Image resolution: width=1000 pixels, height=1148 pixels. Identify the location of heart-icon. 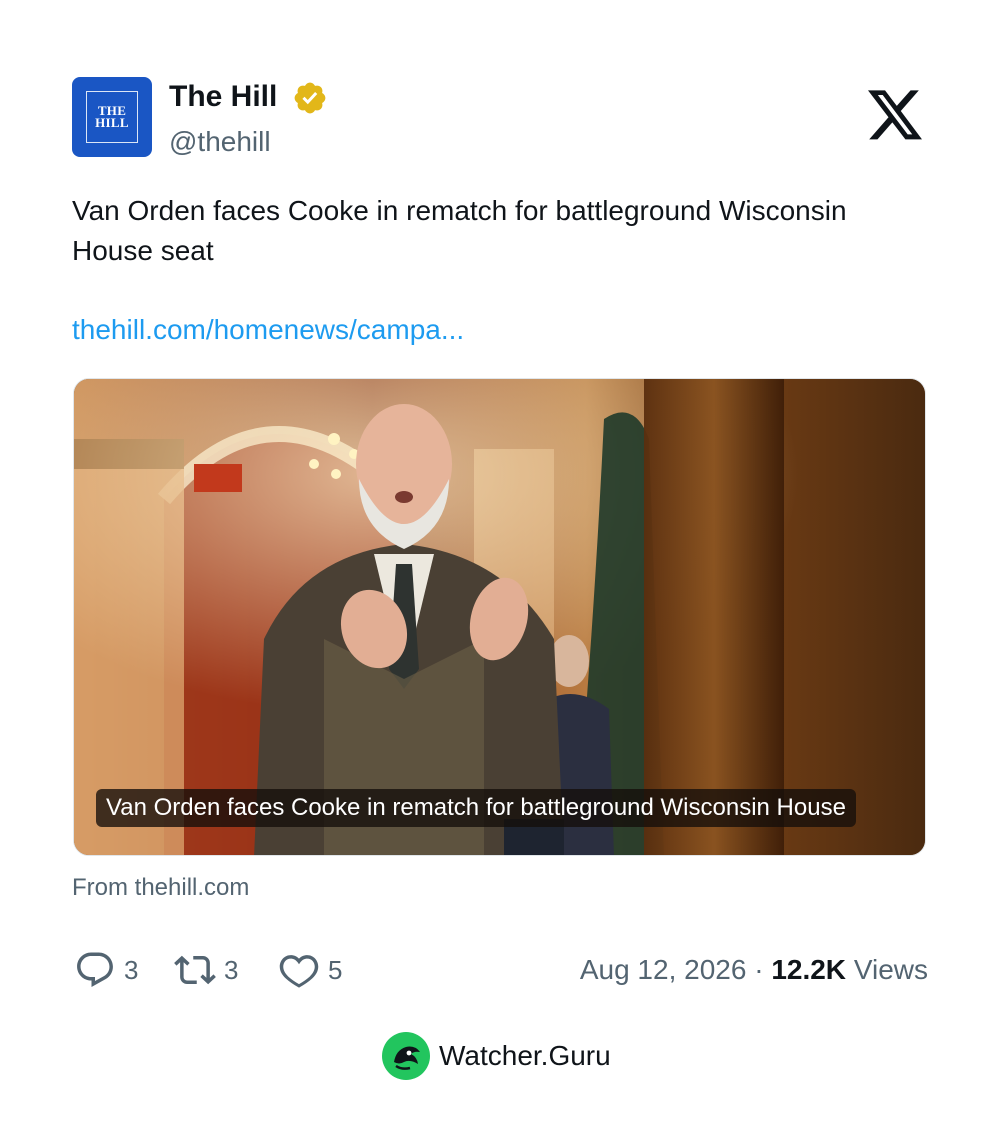
(299, 971).